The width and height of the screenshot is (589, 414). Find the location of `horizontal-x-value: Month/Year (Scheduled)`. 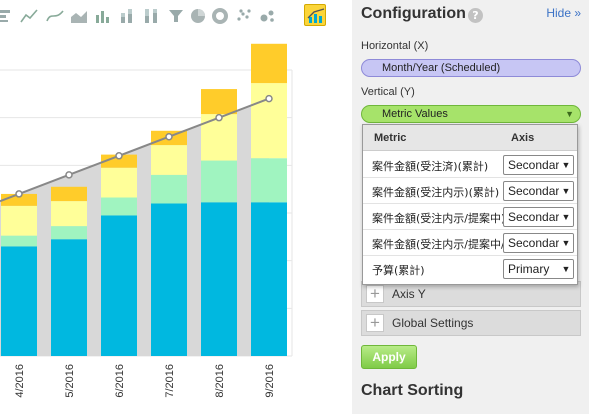

horizontal-x-value: Month/Year (Scheduled) is located at coordinates (441, 68).